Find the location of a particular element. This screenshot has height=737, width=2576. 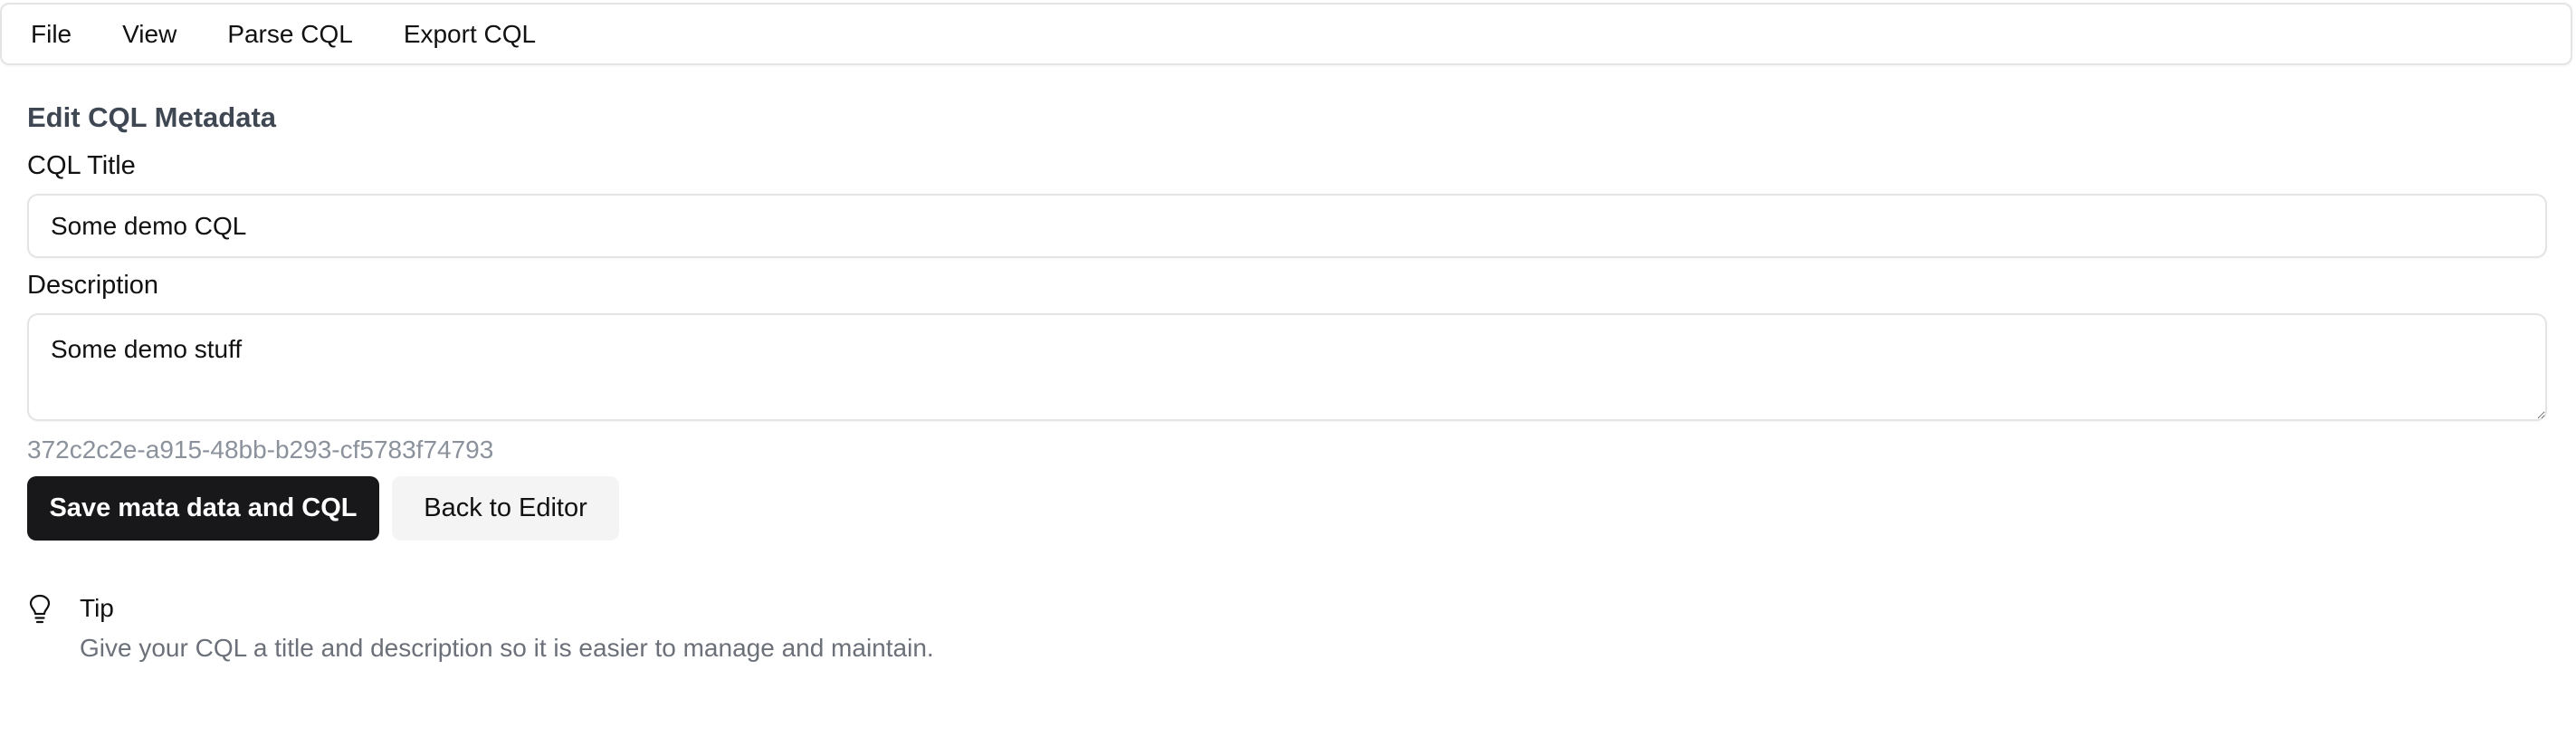

menubar: File View Parse CQL Export CQL is located at coordinates (1286, 34).